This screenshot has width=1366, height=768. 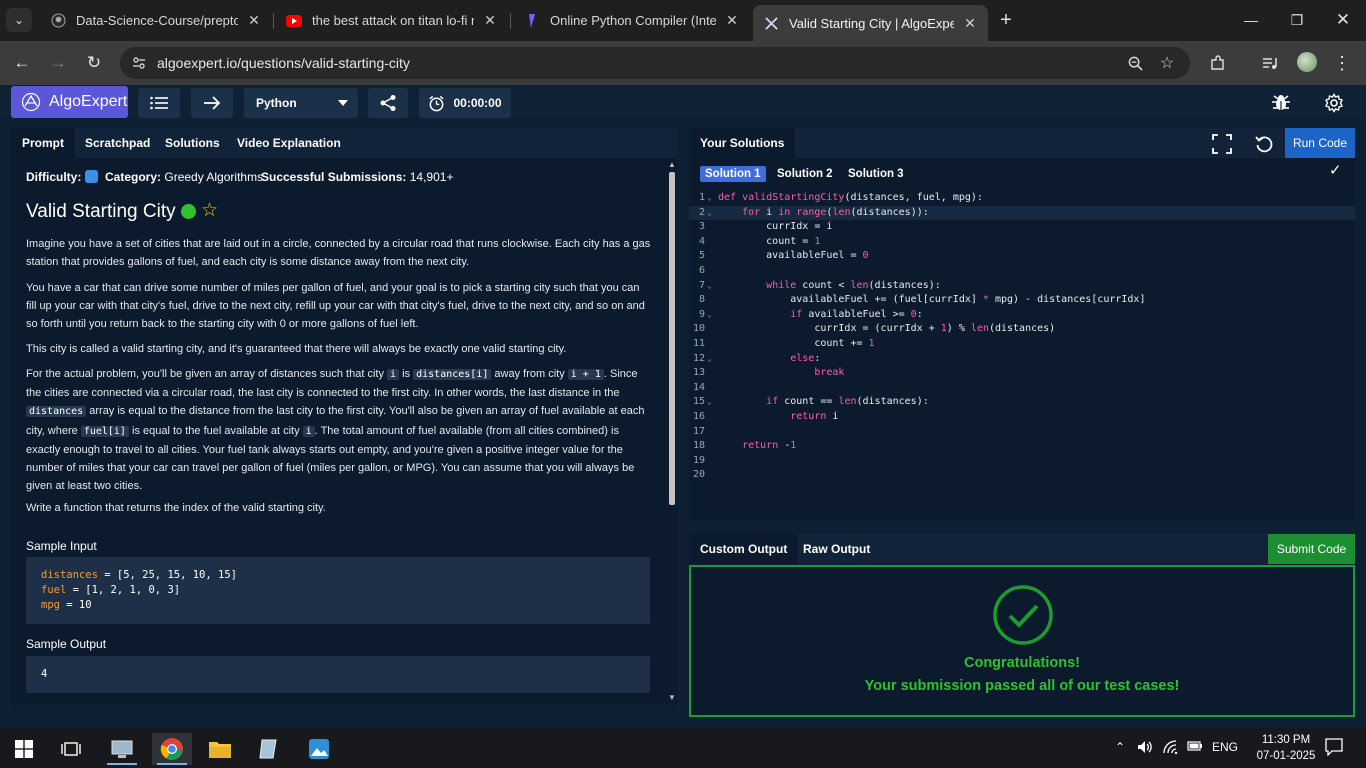 What do you see at coordinates (19, 20) in the screenshot?
I see `tab-search-chevron-icon: ⌄` at bounding box center [19, 20].